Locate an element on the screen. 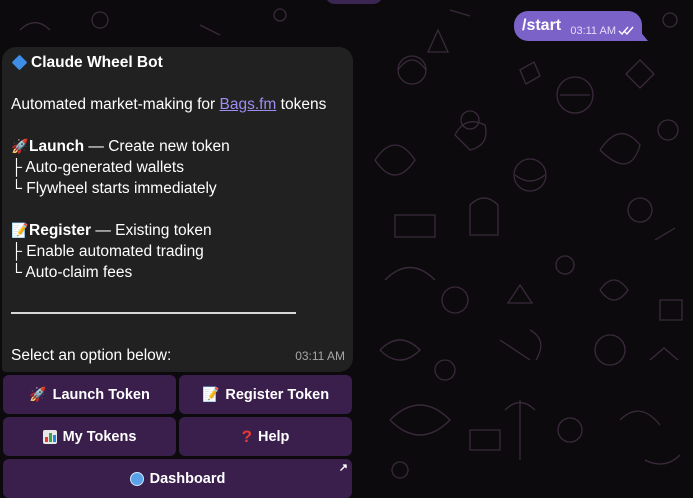 This screenshot has height=498, width=693. my-tokens-label: My Tokens is located at coordinates (99, 436).